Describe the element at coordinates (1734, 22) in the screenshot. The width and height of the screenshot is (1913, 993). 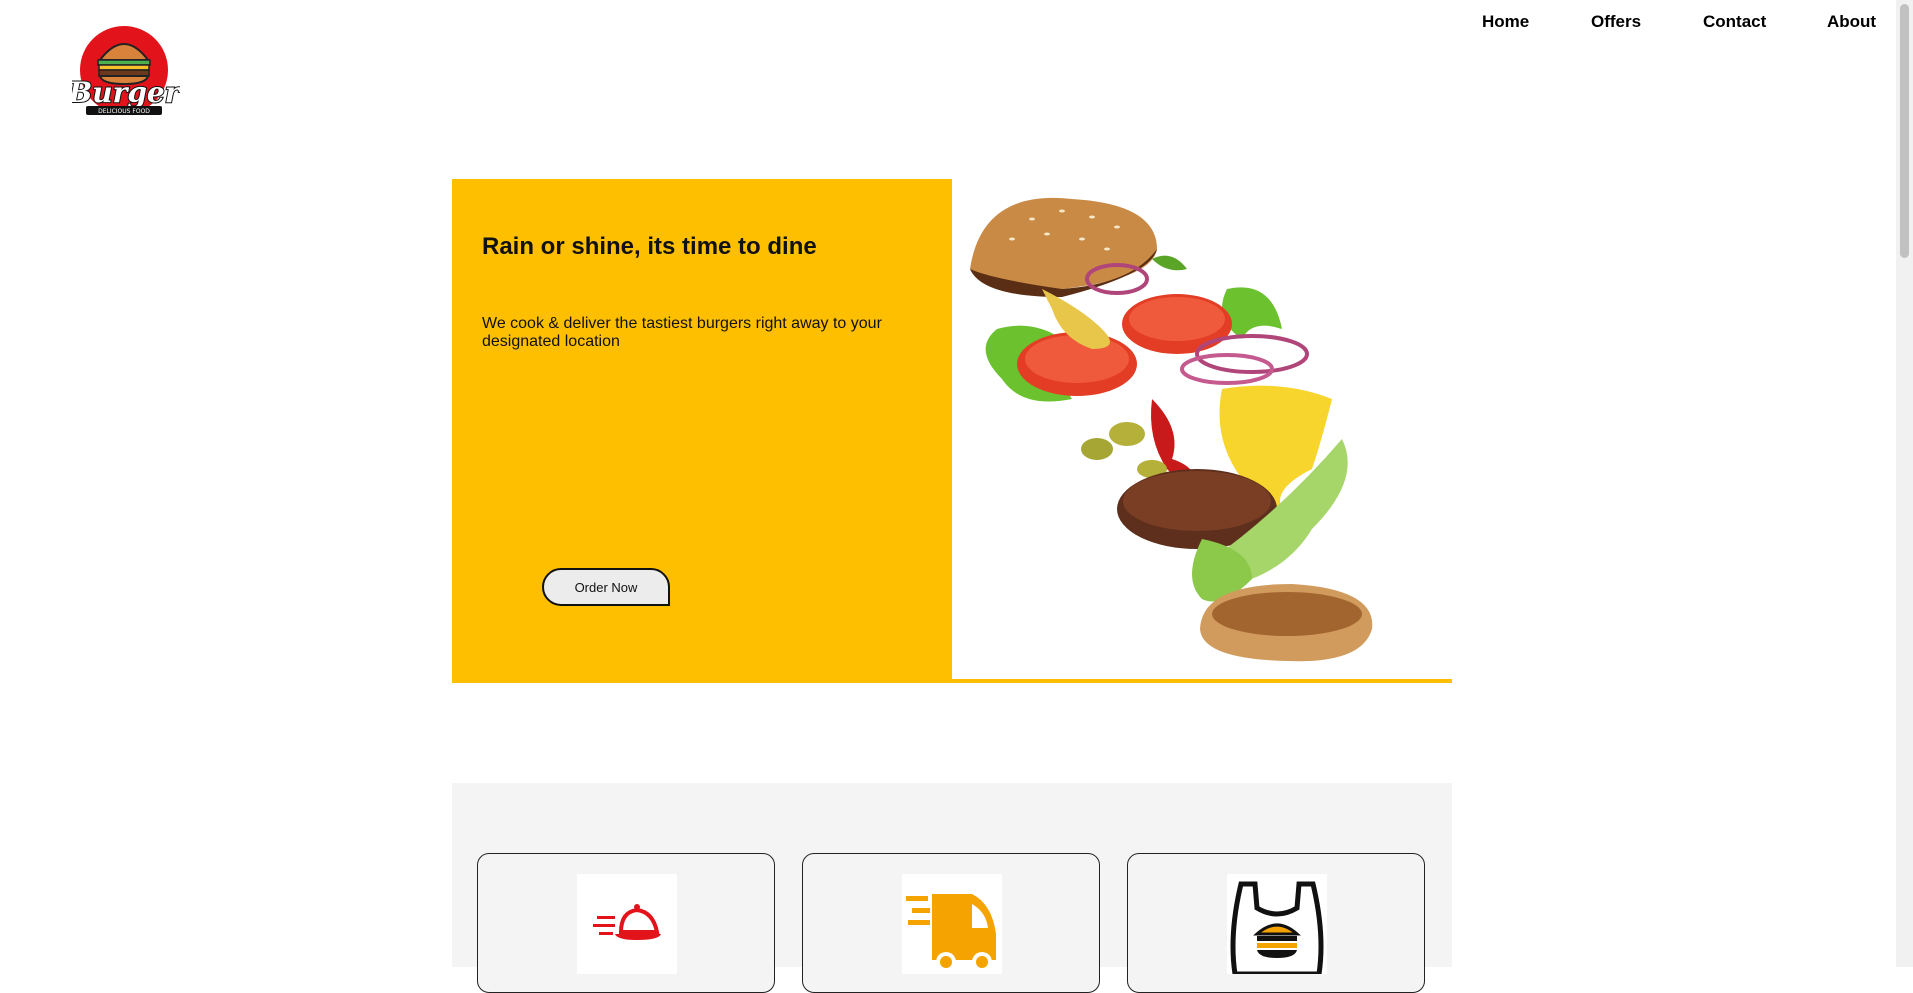
I see `nav-contact: Contact` at that location.